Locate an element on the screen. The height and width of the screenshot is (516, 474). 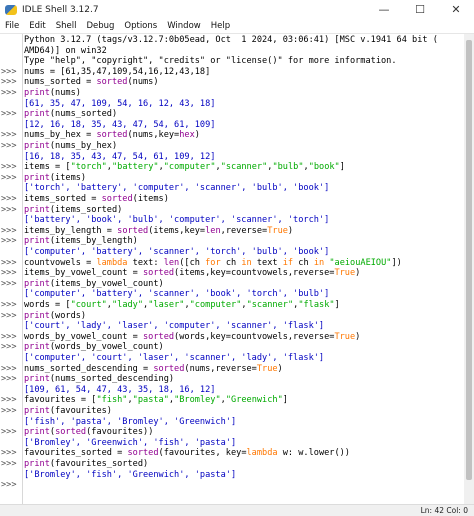
shell-output-line: [12, 16, 18, 35, 43, 47, 54, 61, 109] is located at coordinates (120, 124).